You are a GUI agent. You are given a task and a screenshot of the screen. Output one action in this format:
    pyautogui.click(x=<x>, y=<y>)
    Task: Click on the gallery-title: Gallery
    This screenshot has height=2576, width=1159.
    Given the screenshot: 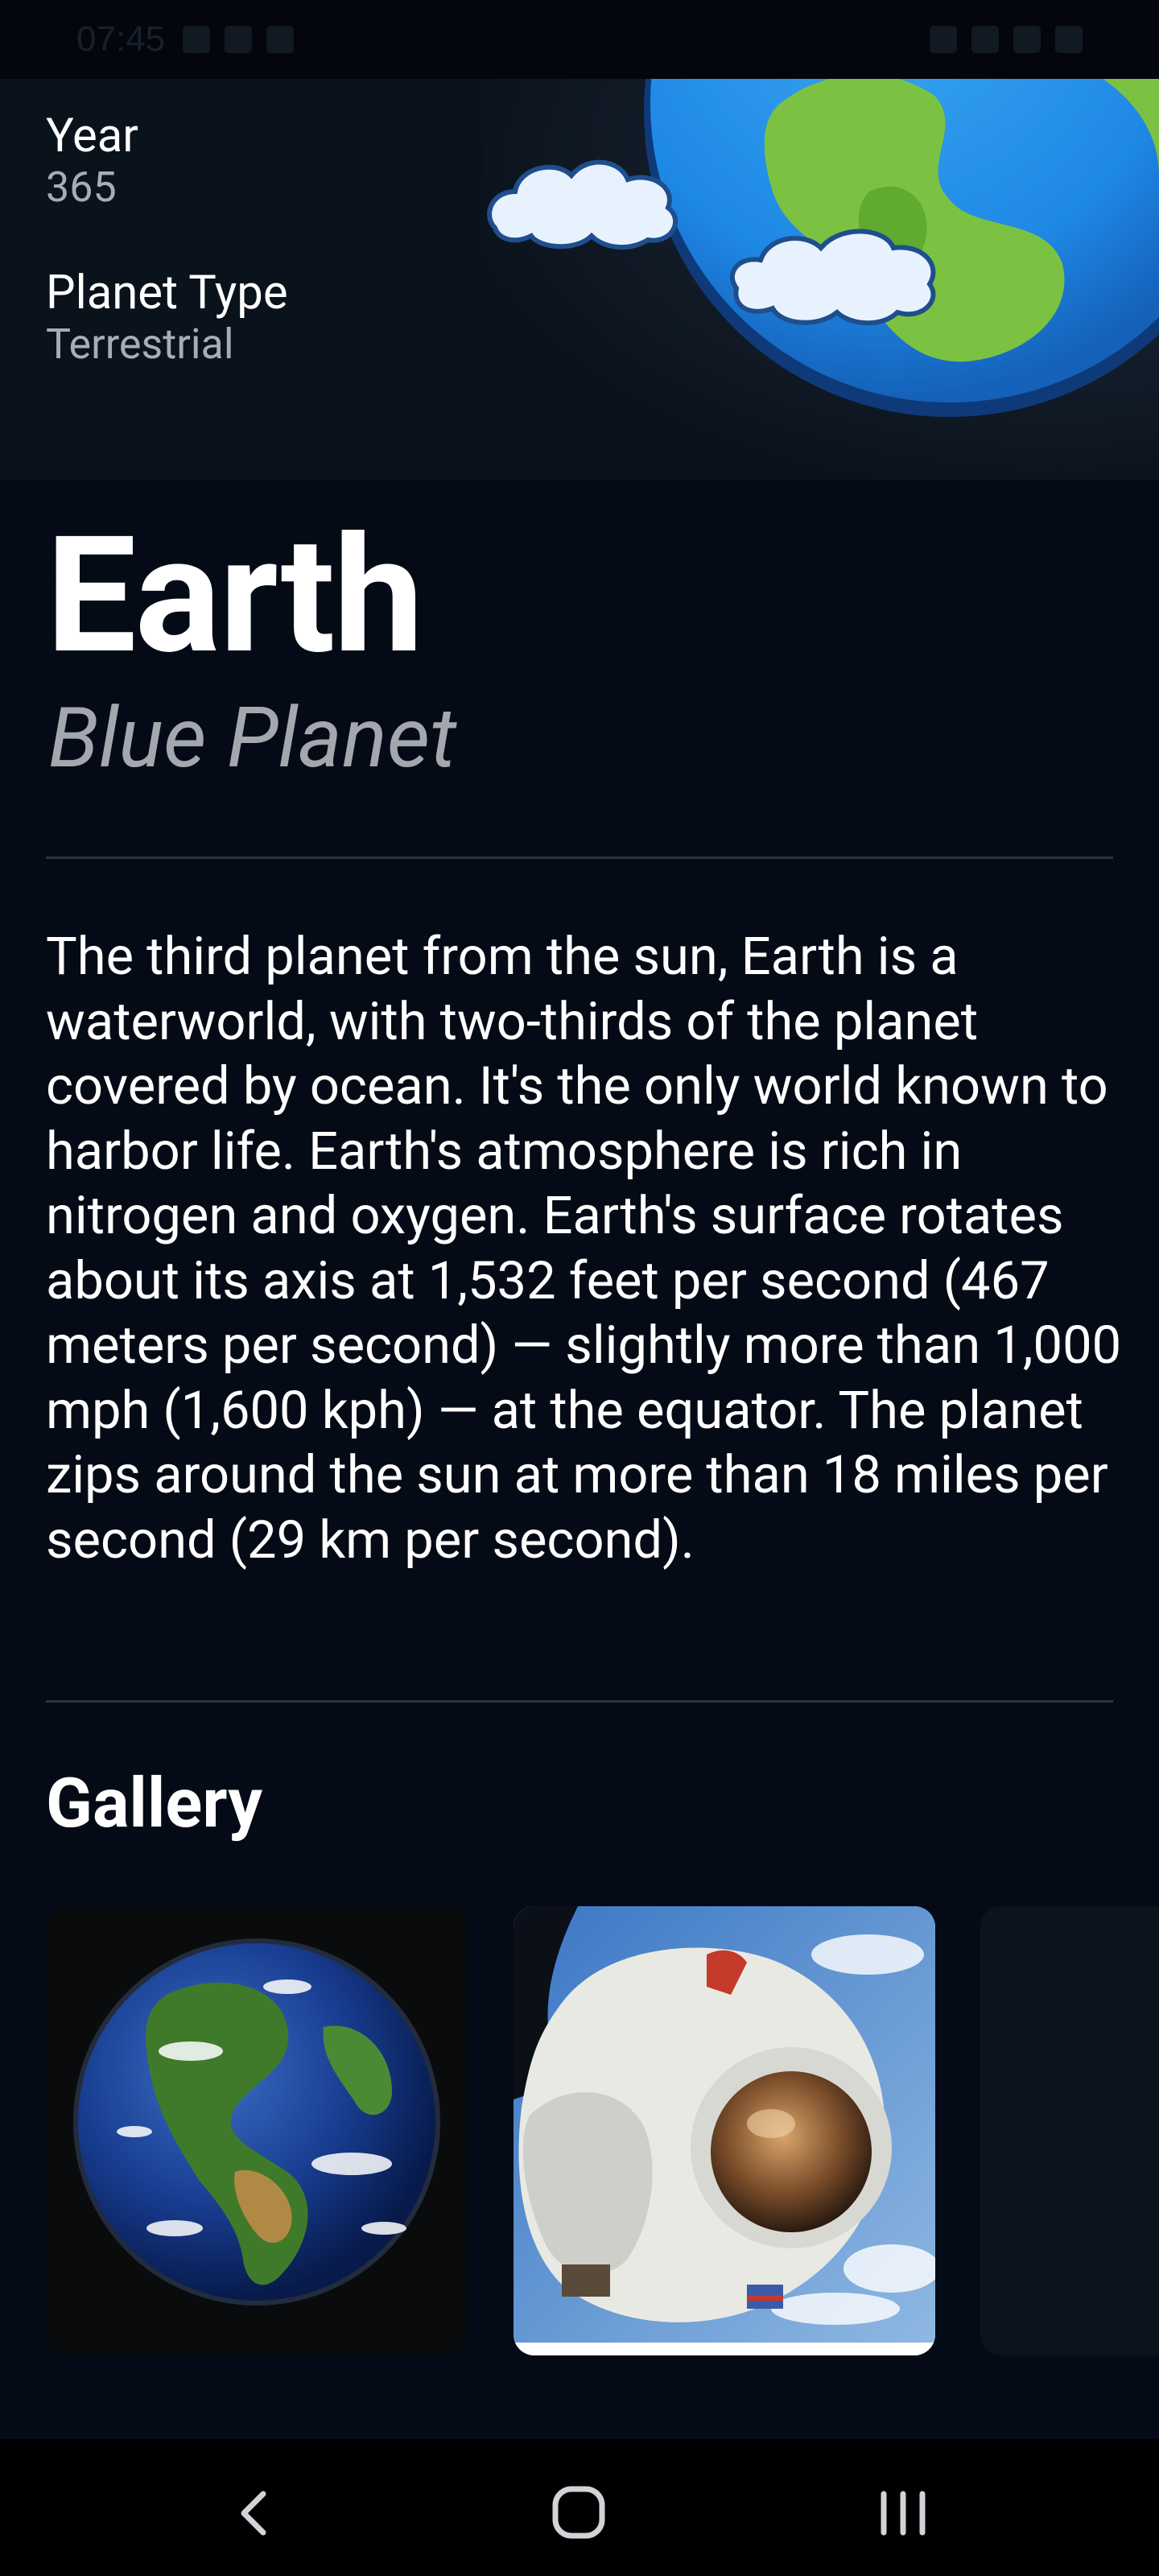 What is the action you would take?
    pyautogui.click(x=154, y=1803)
    